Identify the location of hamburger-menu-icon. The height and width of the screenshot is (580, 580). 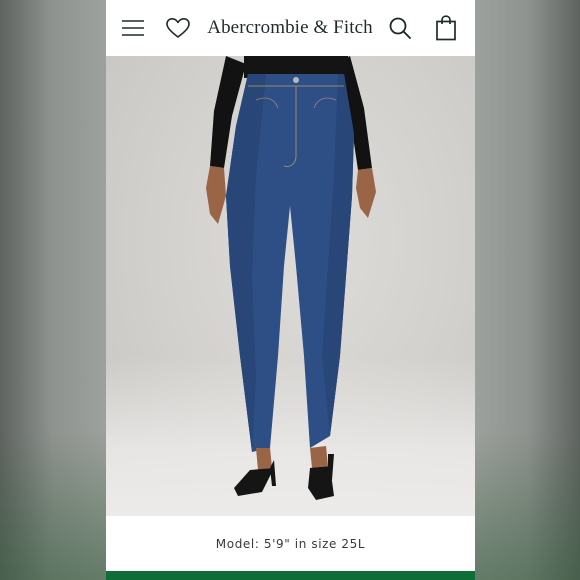
(133, 28).